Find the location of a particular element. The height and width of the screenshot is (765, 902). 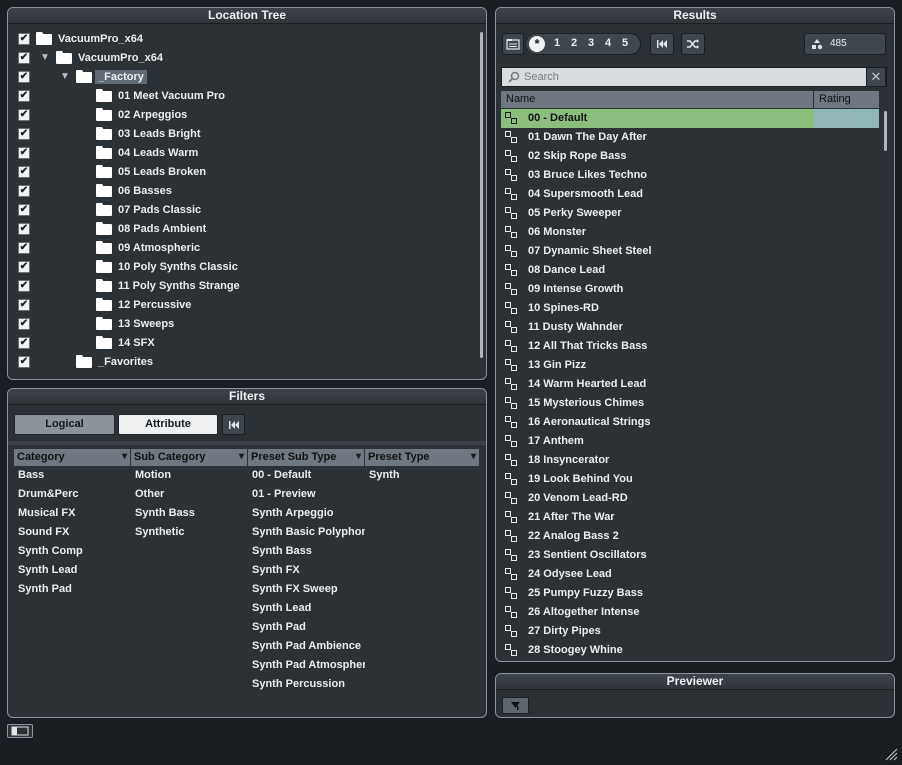

result-row: 20 Venom Lead-RD is located at coordinates (690, 498).